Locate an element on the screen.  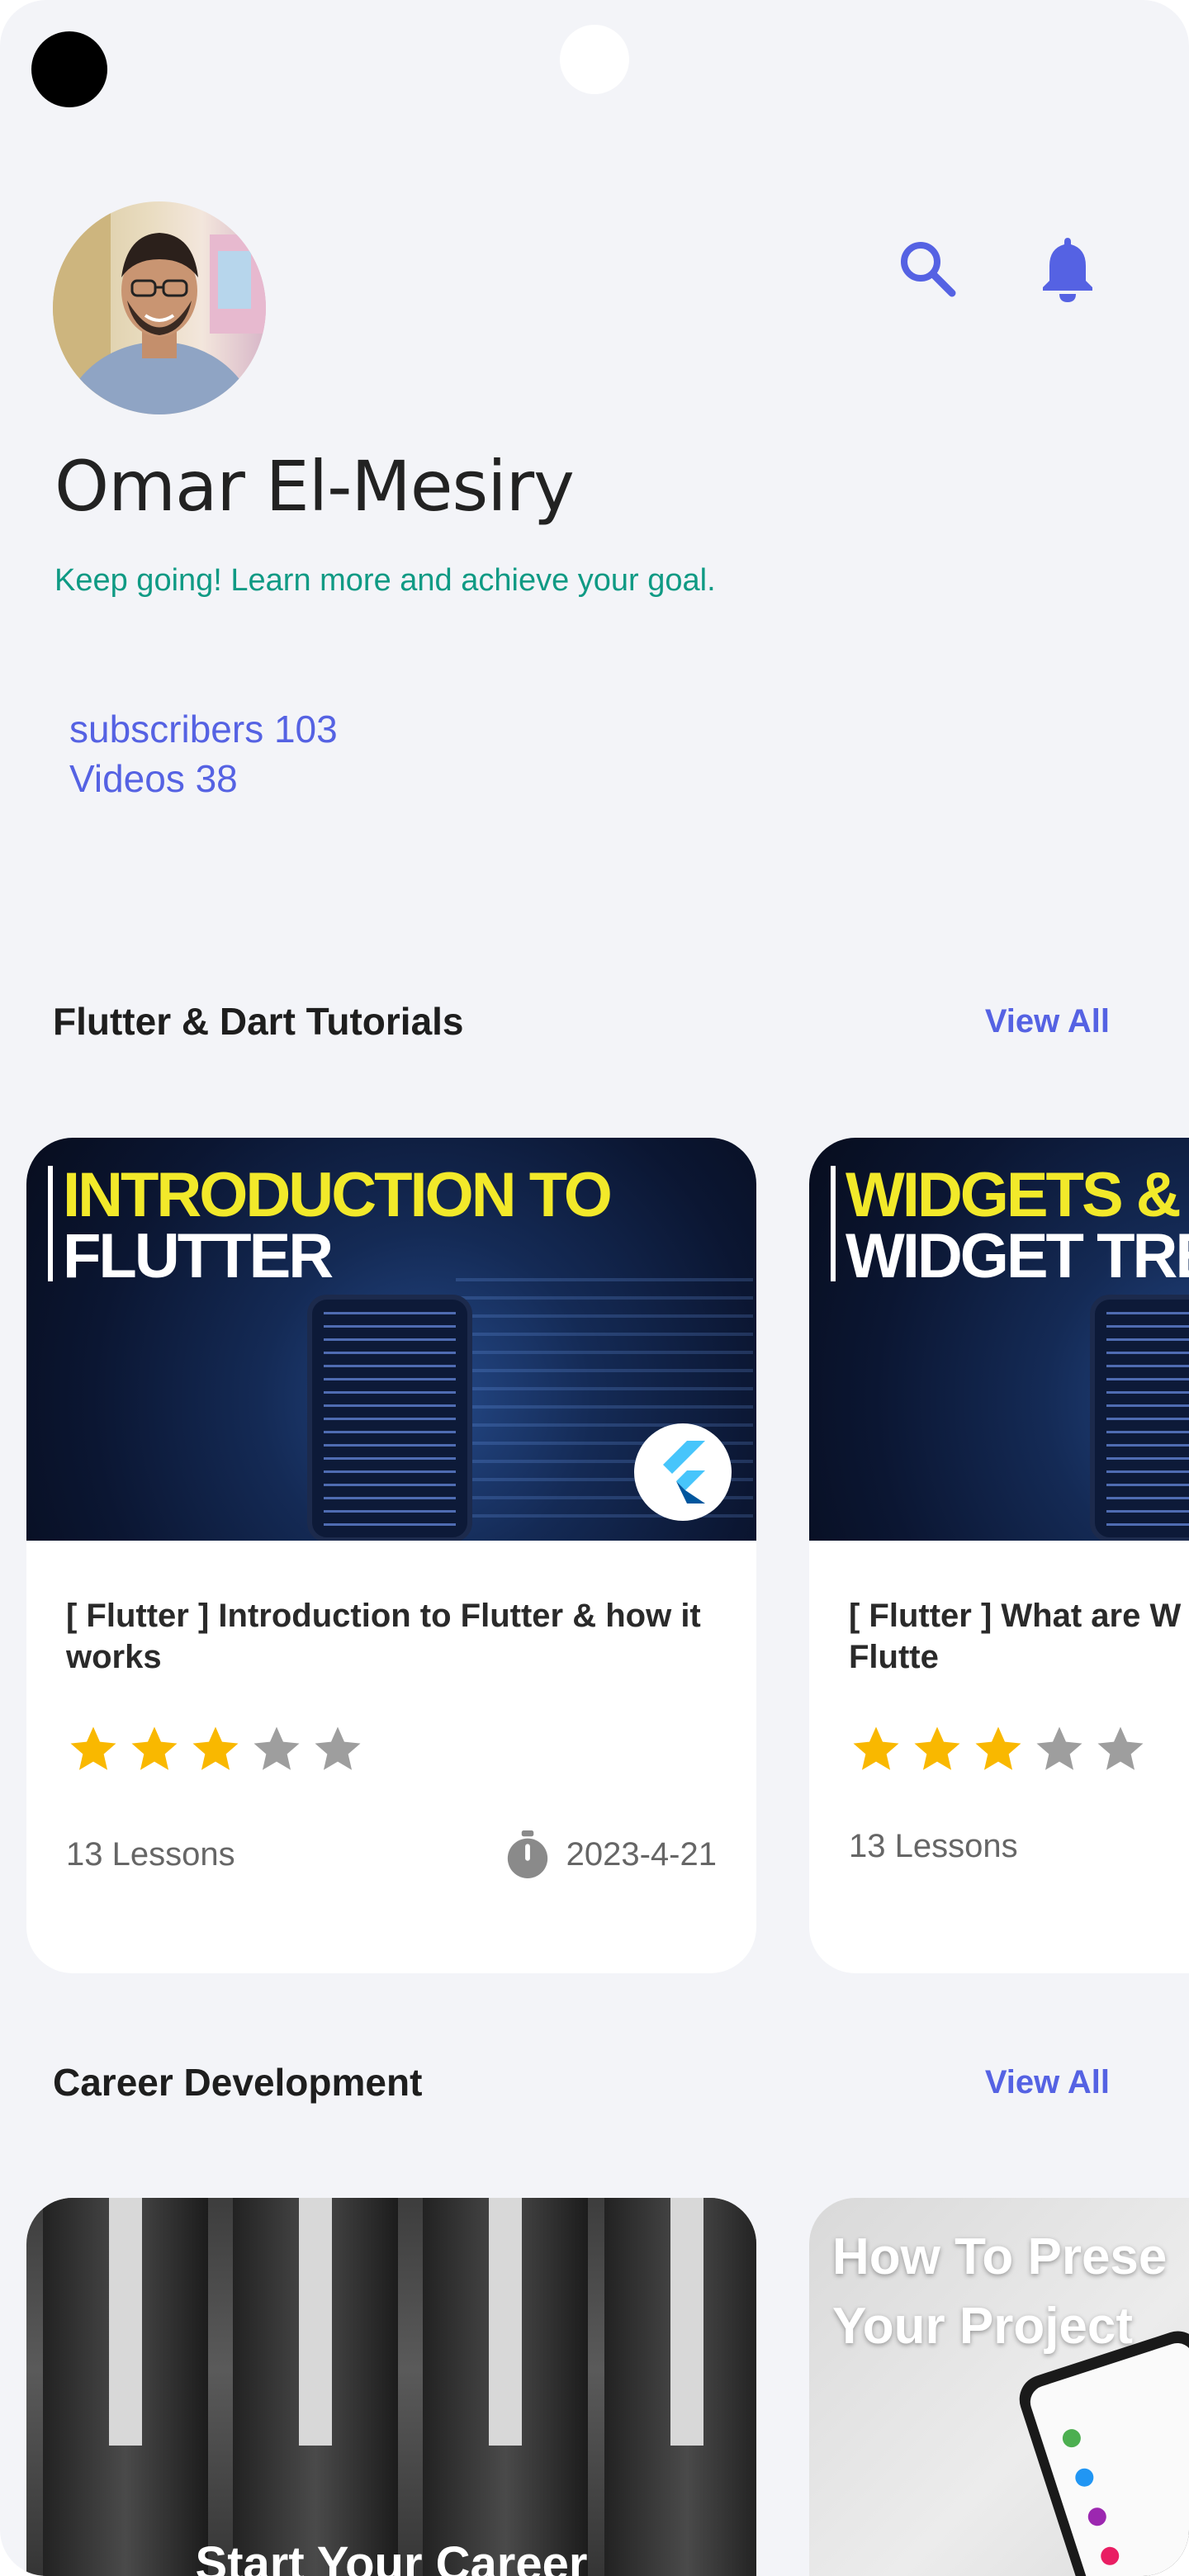
search-icon is located at coordinates (928, 269).